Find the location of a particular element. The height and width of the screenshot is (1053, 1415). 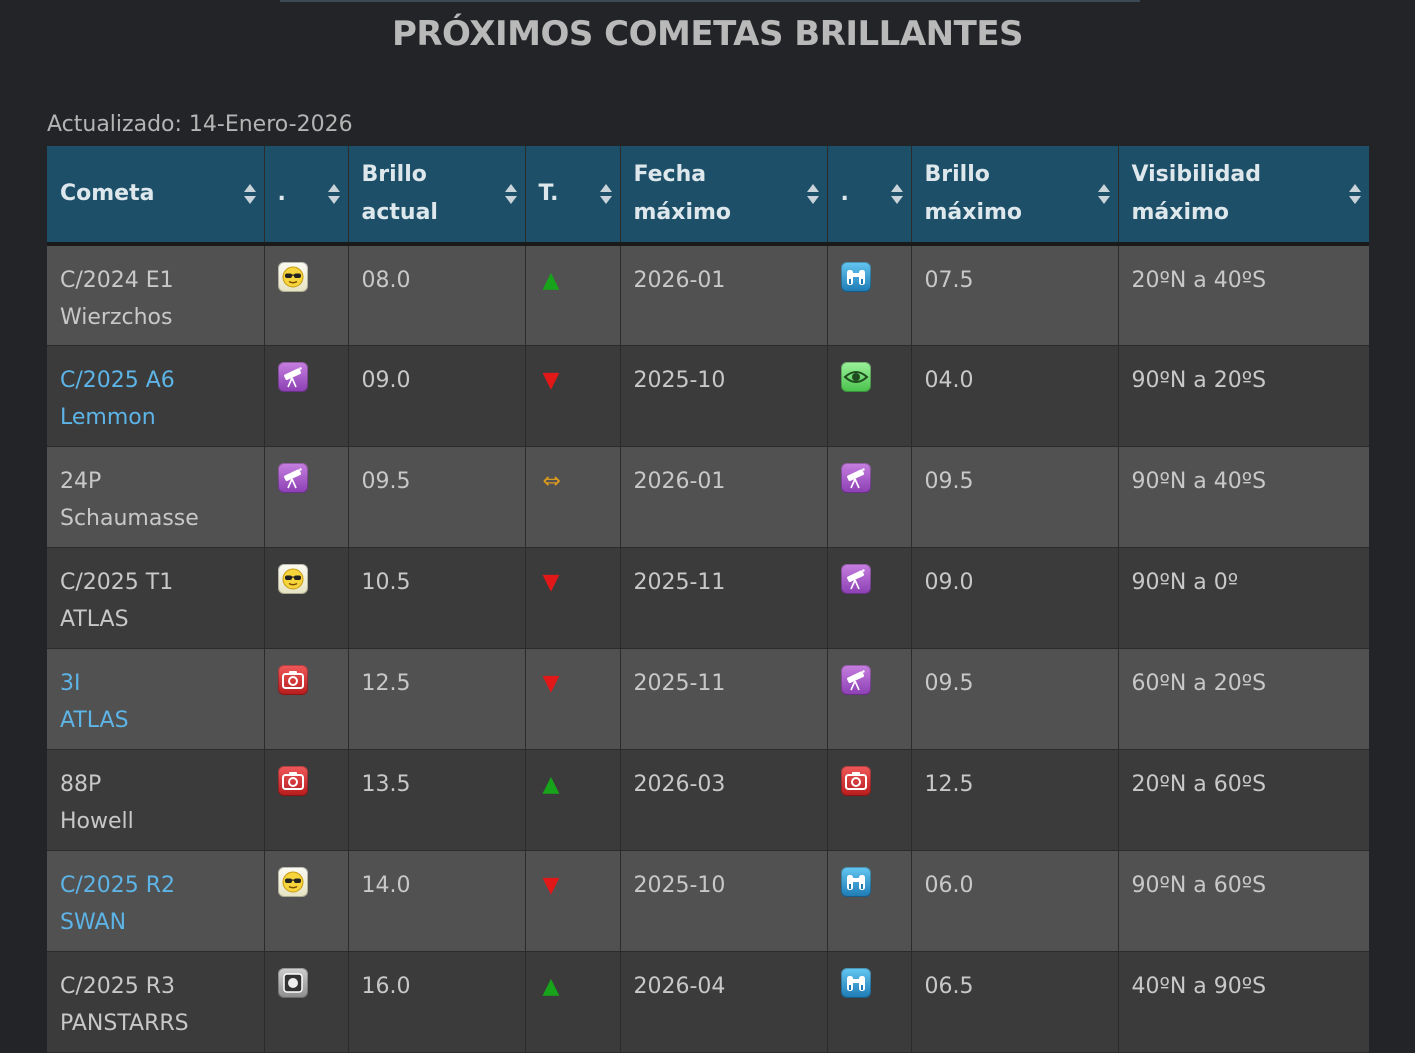

fecha-maximo-cell: 2025-10 is located at coordinates (724, 901).